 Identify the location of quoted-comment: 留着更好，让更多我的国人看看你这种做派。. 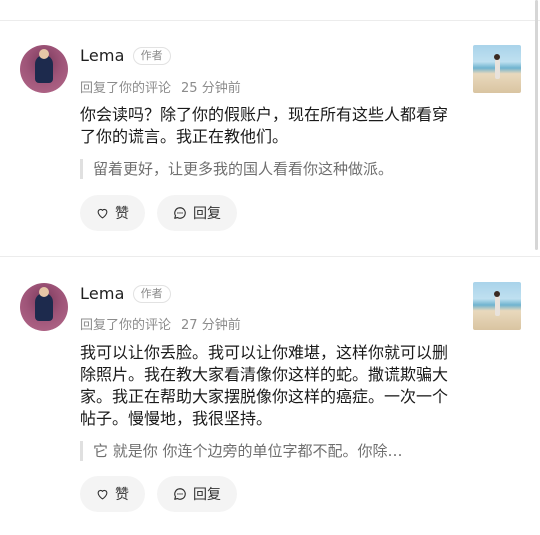
(269, 169).